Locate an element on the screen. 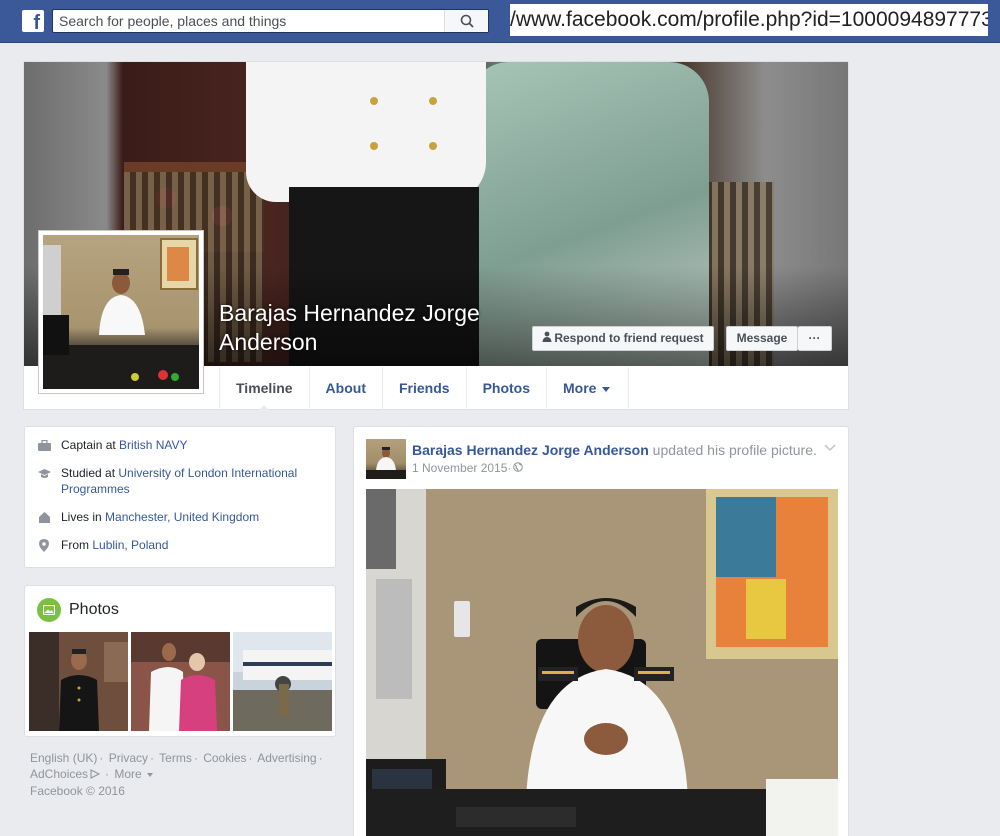  post-author-link: Barajas Hernandez Jorge Anderson is located at coordinates (530, 450).